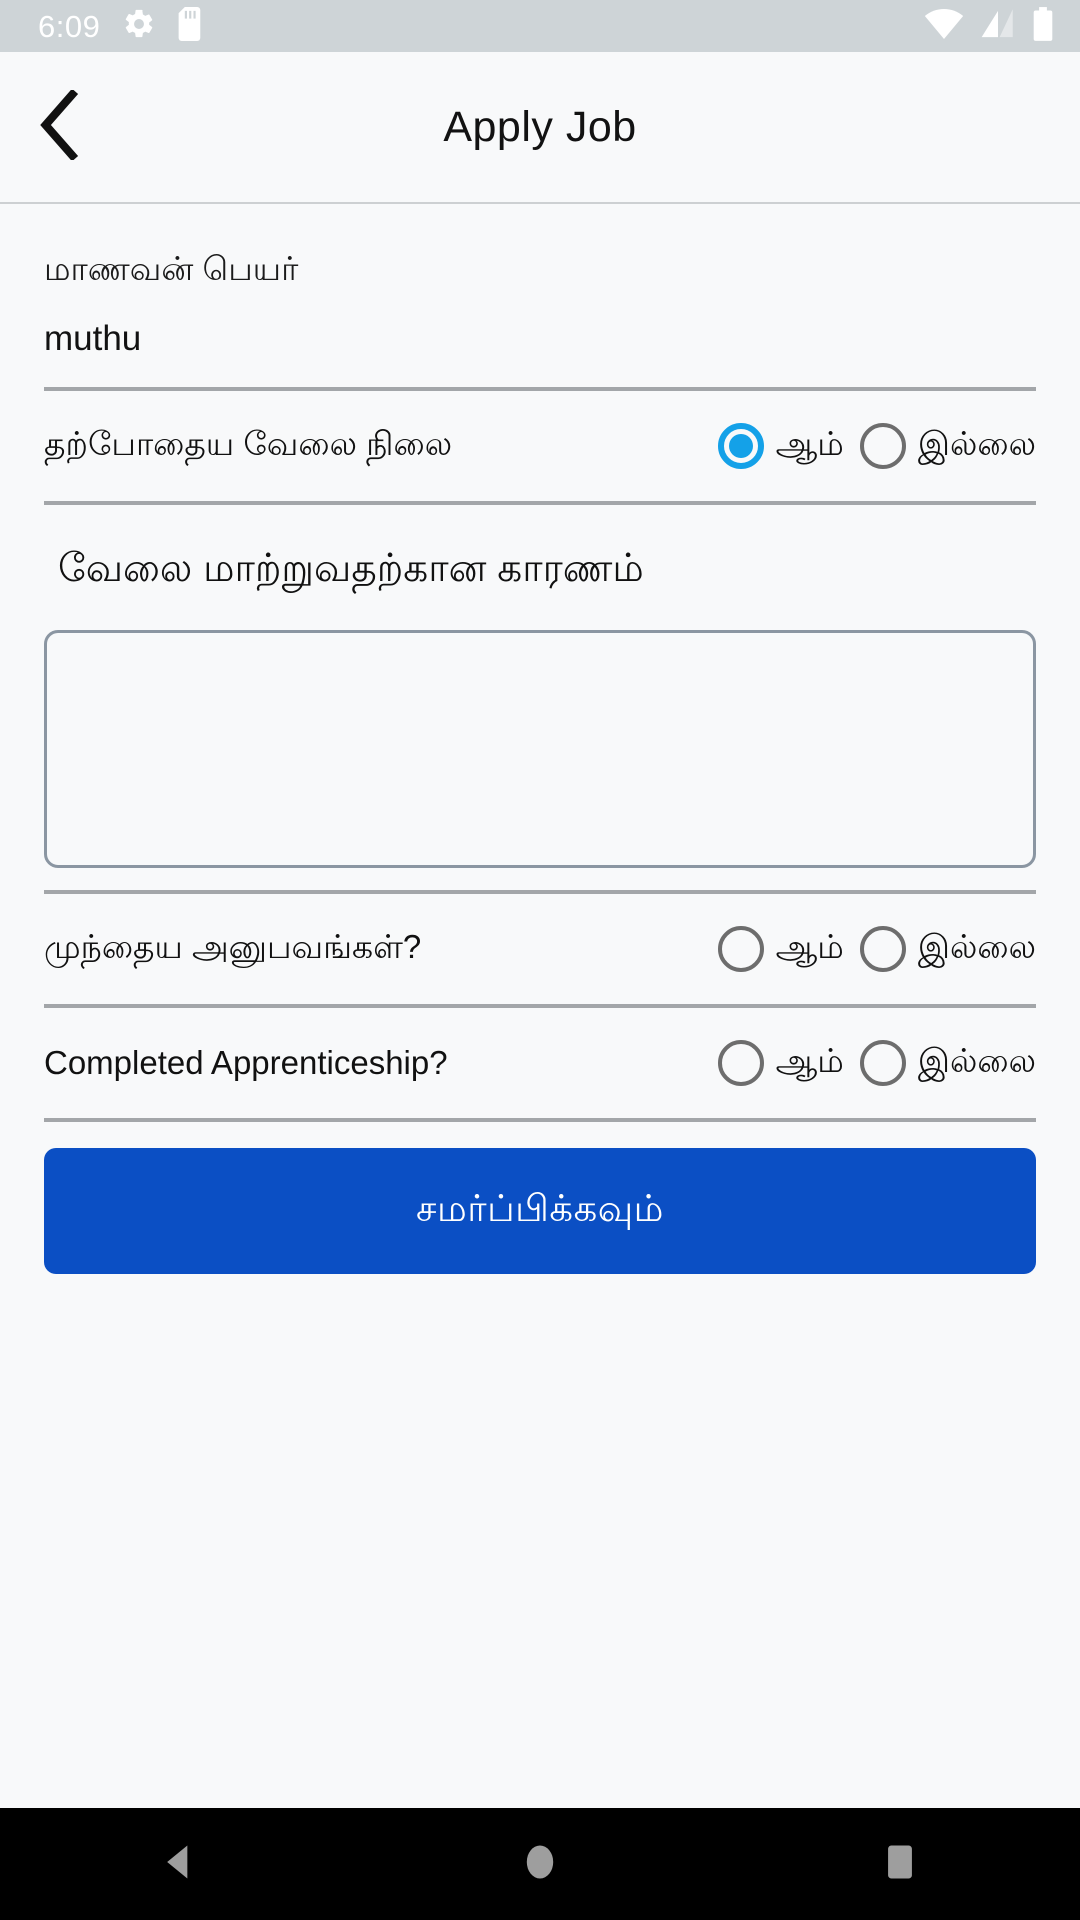 The image size is (1080, 1920). What do you see at coordinates (998, 26) in the screenshot?
I see `cellular-signal-icon` at bounding box center [998, 26].